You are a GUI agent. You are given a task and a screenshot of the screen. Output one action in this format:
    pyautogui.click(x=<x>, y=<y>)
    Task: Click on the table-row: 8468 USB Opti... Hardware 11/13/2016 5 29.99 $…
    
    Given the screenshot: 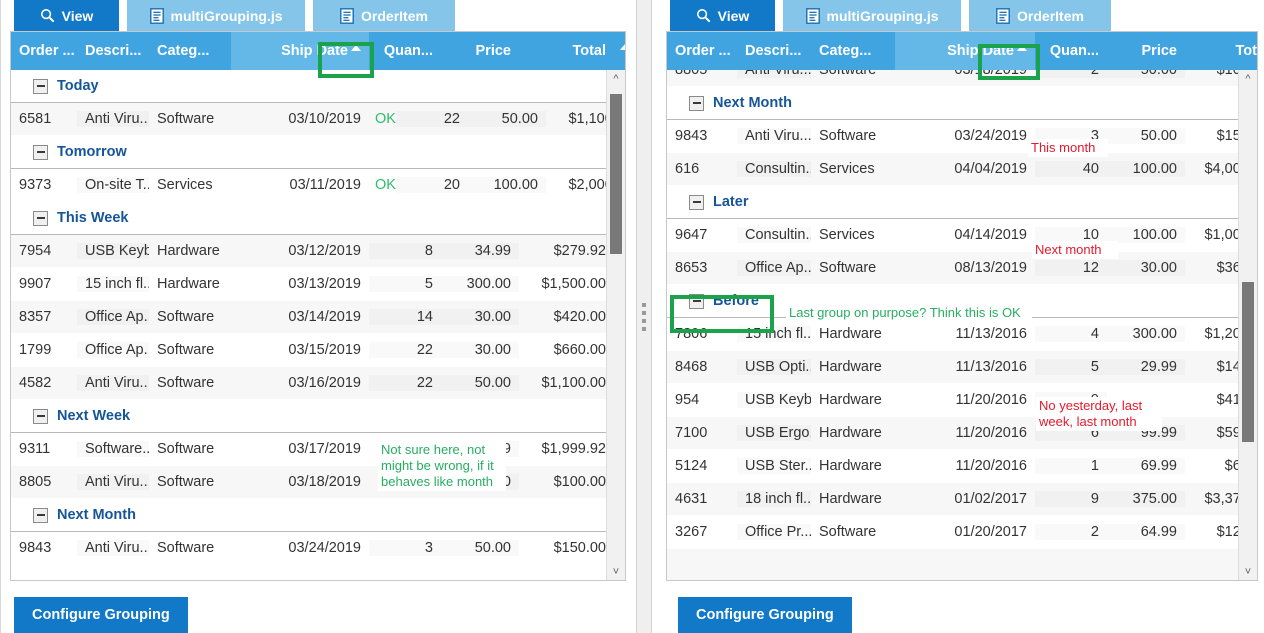 What is the action you would take?
    pyautogui.click(x=952, y=367)
    